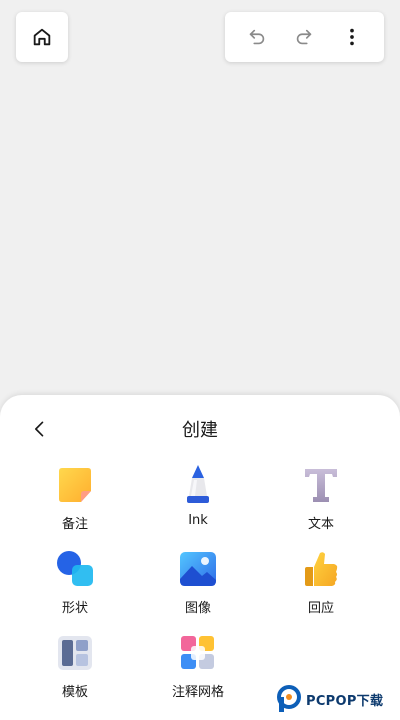 This screenshot has width=400, height=720. I want to click on create-ink-button: Ink, so click(198, 501).